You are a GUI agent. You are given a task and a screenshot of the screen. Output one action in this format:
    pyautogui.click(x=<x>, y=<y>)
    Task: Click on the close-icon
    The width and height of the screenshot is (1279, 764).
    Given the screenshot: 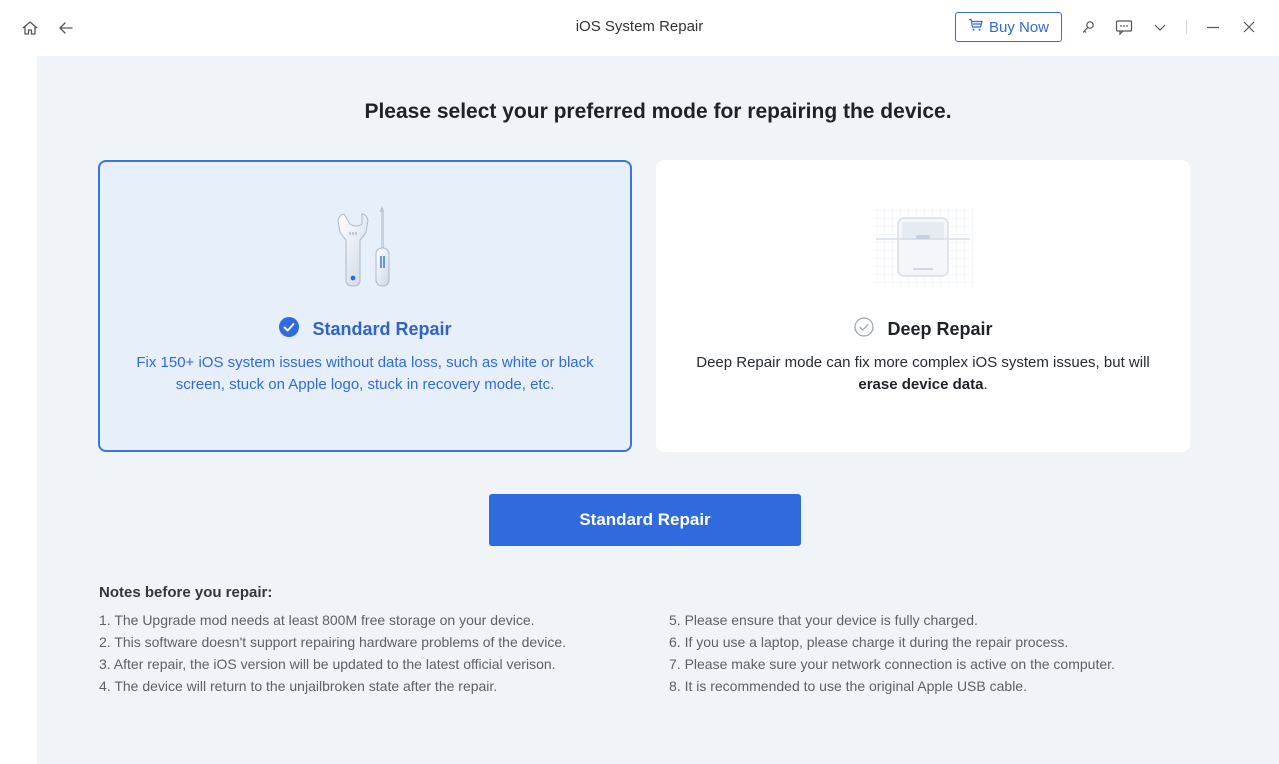 What is the action you would take?
    pyautogui.click(x=1249, y=27)
    